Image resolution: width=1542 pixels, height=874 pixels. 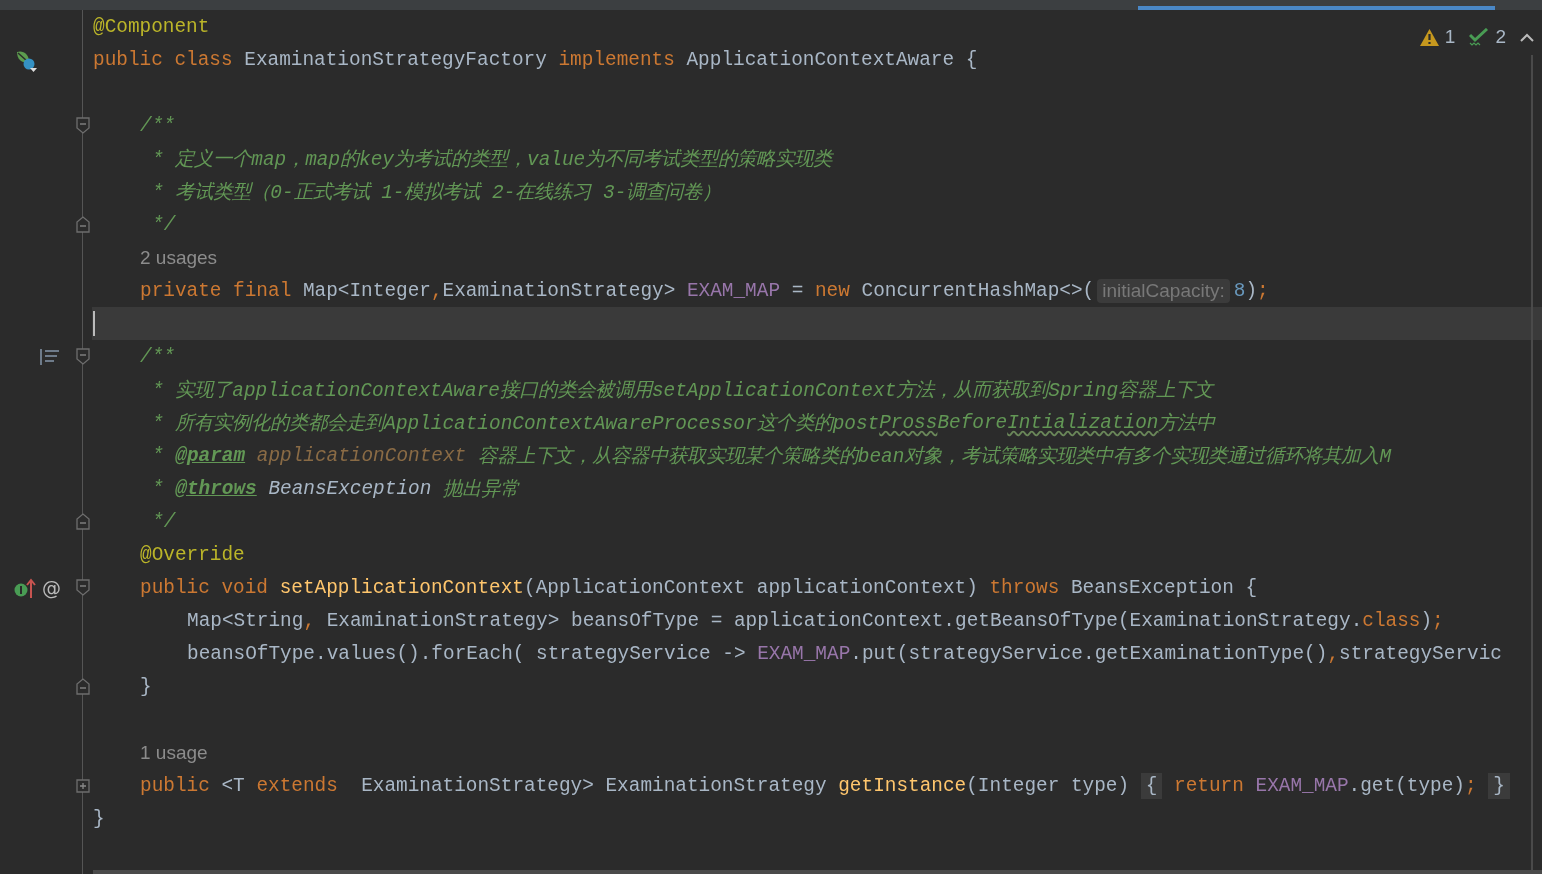 What do you see at coordinates (396, 59) in the screenshot?
I see `code-text: ExaminationStrategyFactory` at bounding box center [396, 59].